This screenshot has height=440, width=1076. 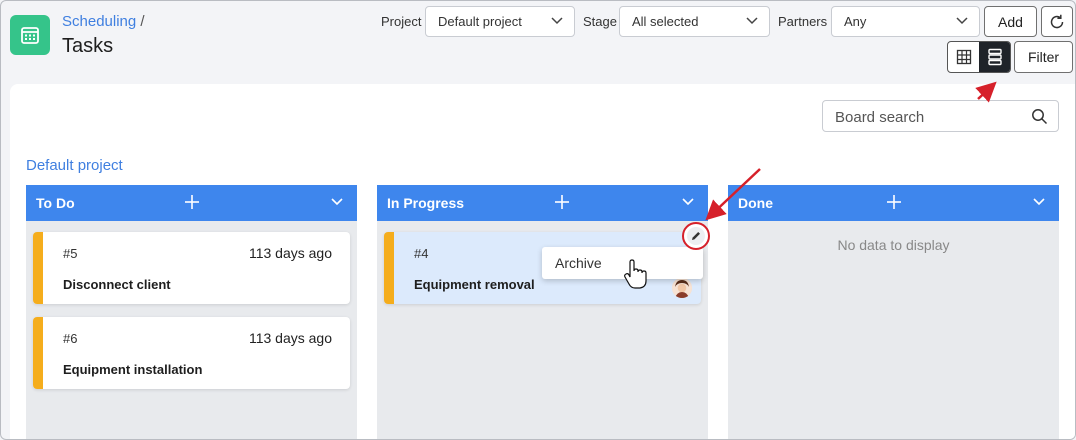 I want to click on partners-select: Any, so click(x=905, y=21).